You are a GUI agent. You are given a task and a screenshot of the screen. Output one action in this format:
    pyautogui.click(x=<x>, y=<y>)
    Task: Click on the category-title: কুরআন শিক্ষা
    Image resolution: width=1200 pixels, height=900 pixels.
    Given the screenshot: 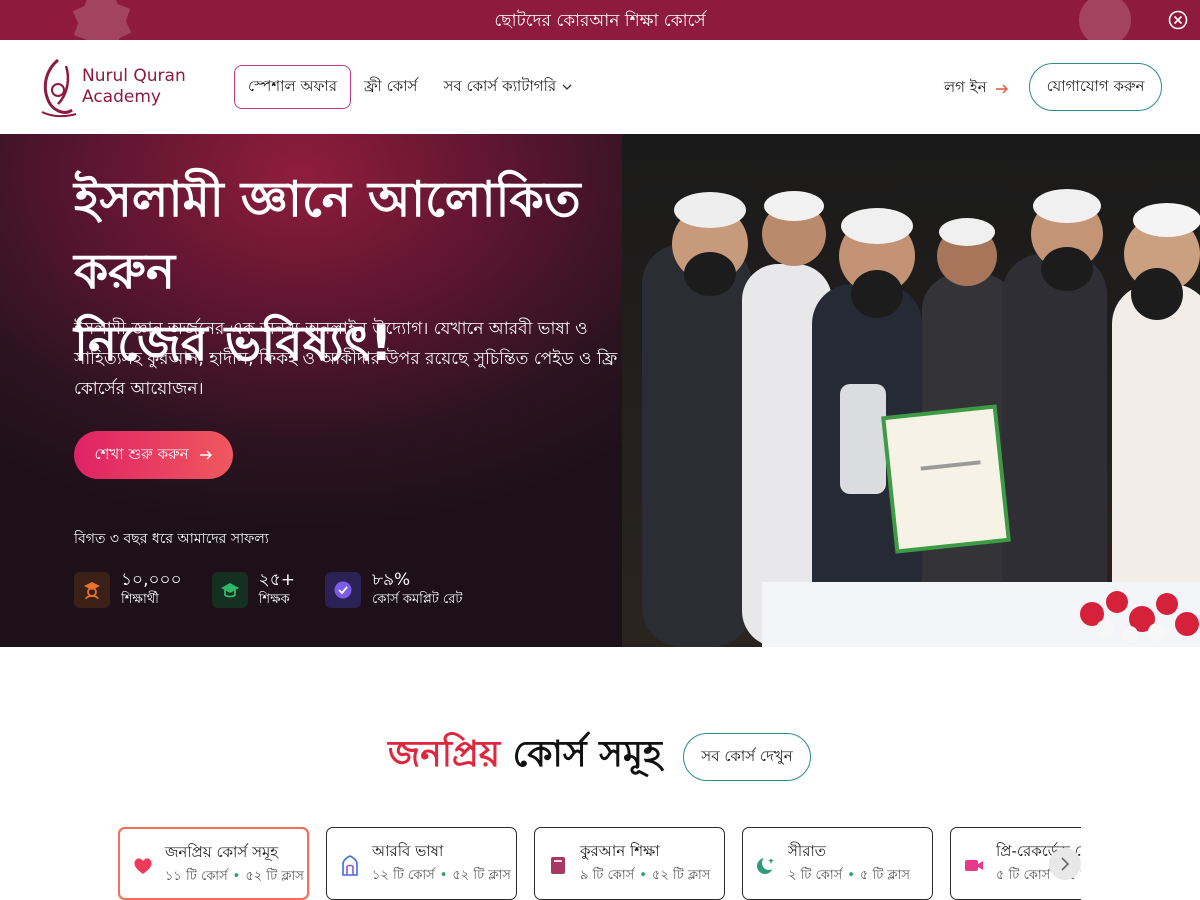 What is the action you would take?
    pyautogui.click(x=620, y=851)
    